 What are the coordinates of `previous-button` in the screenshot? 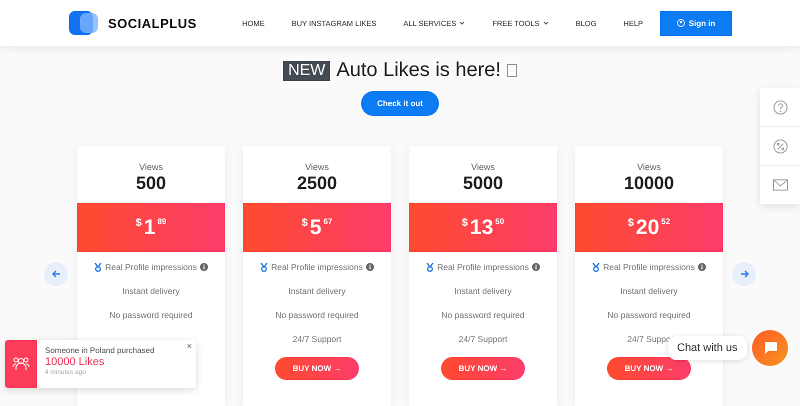 It's located at (56, 274).